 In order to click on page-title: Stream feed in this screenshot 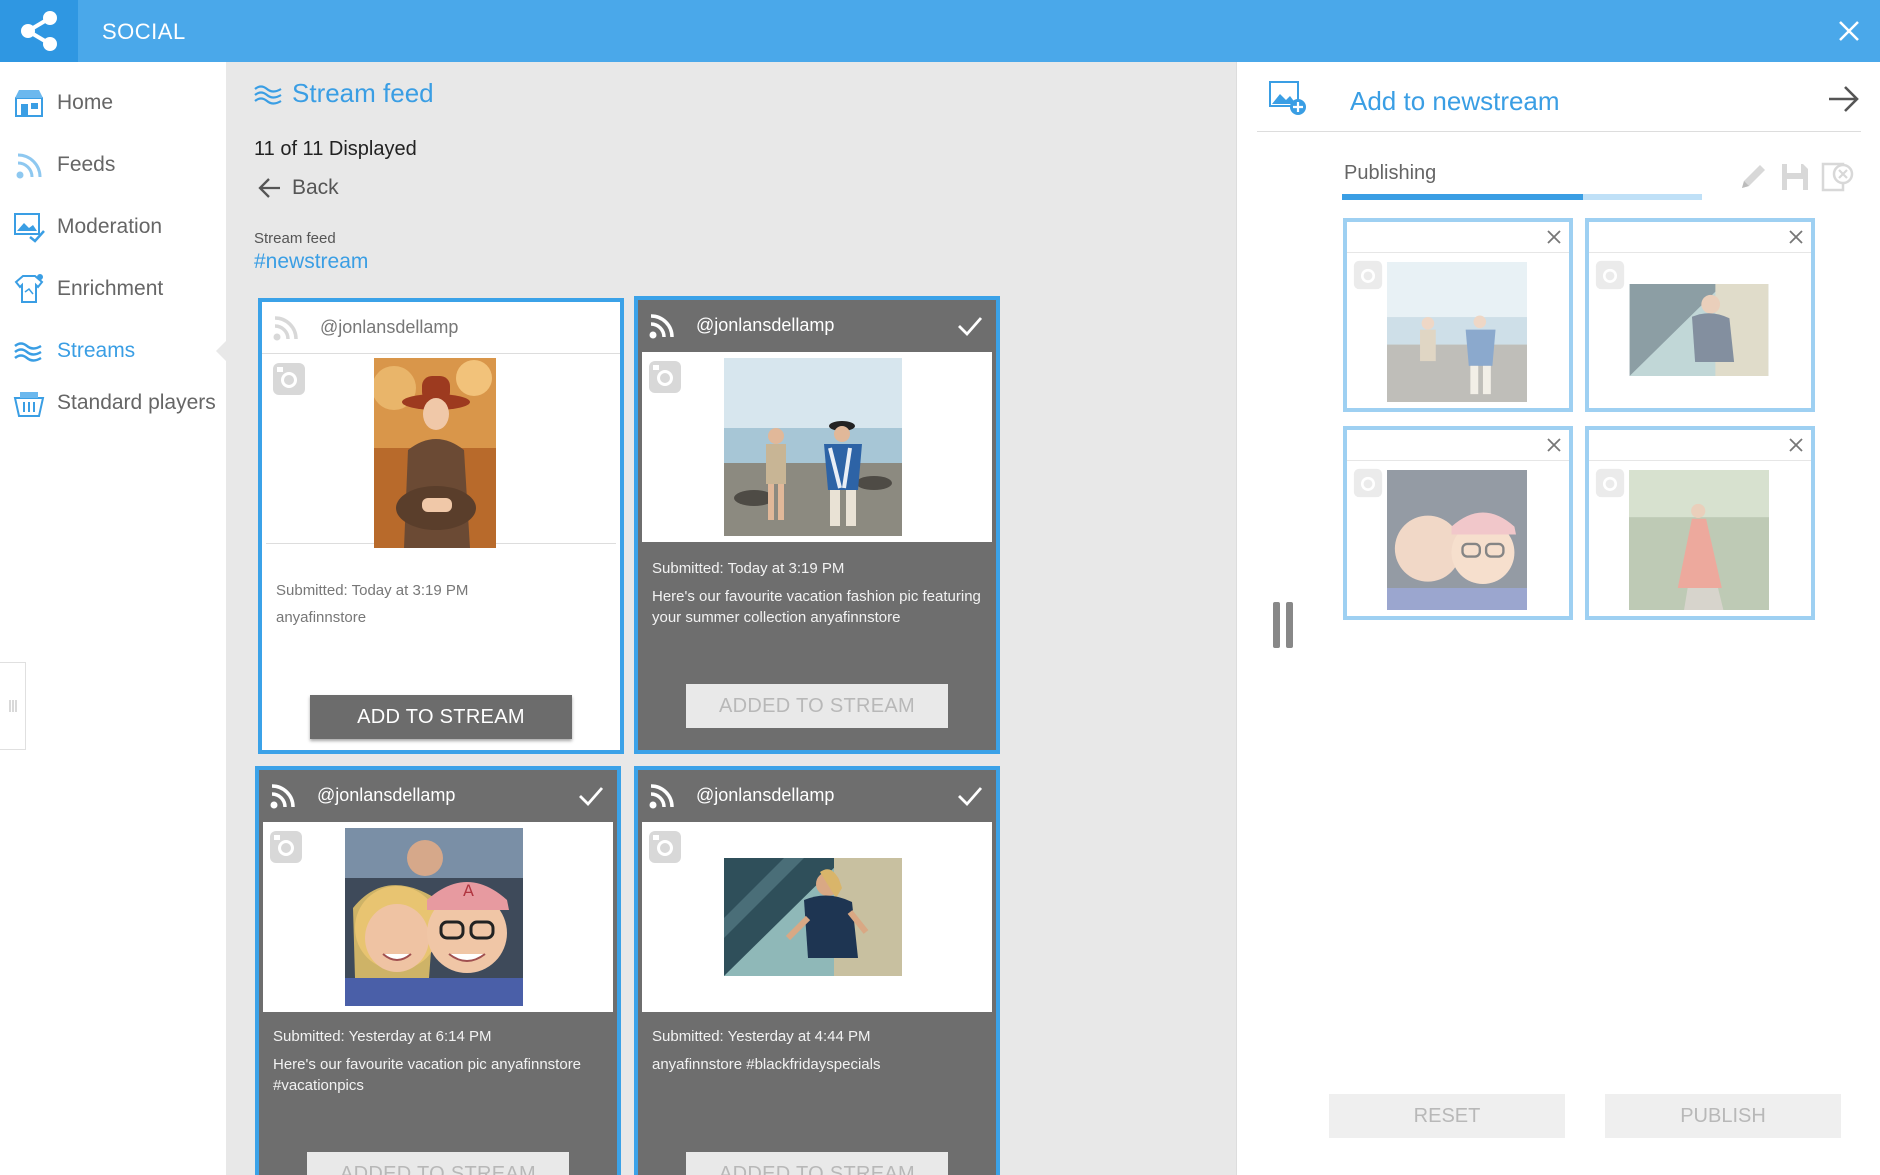, I will do `click(344, 93)`.